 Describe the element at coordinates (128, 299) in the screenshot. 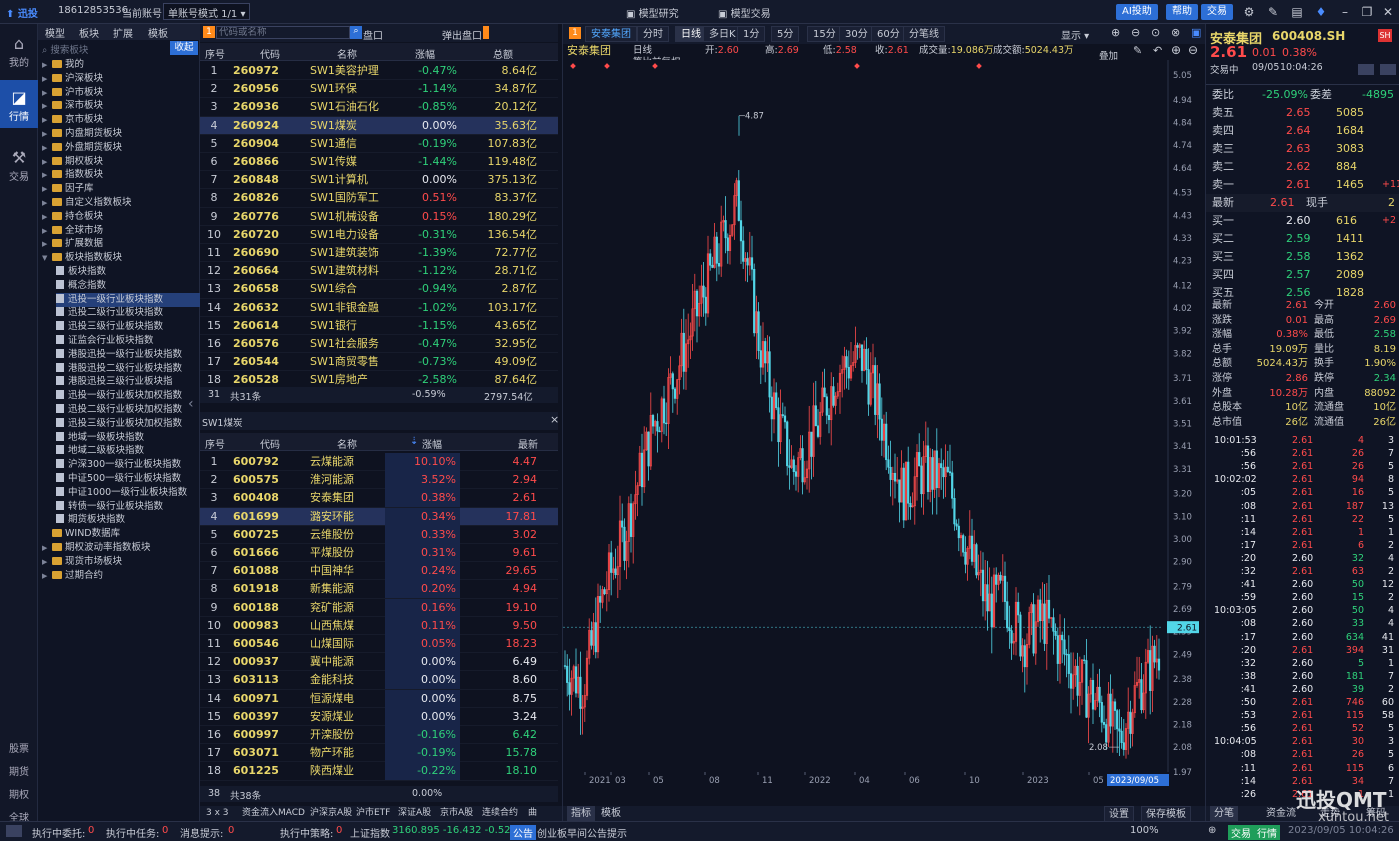

I see `tree-item: 迅投一级行业板块指数` at that location.